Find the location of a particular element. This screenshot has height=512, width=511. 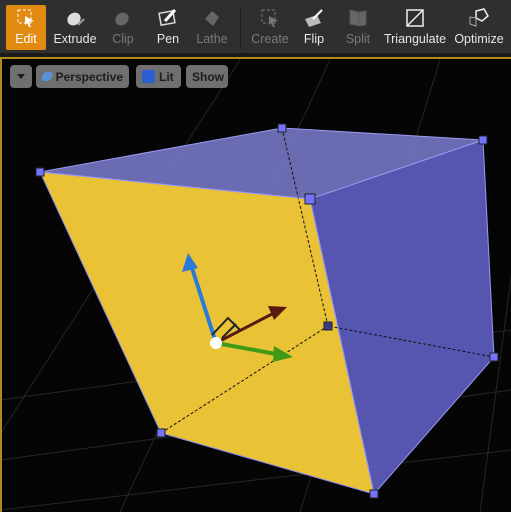

edit-button: Edit is located at coordinates (26, 27).